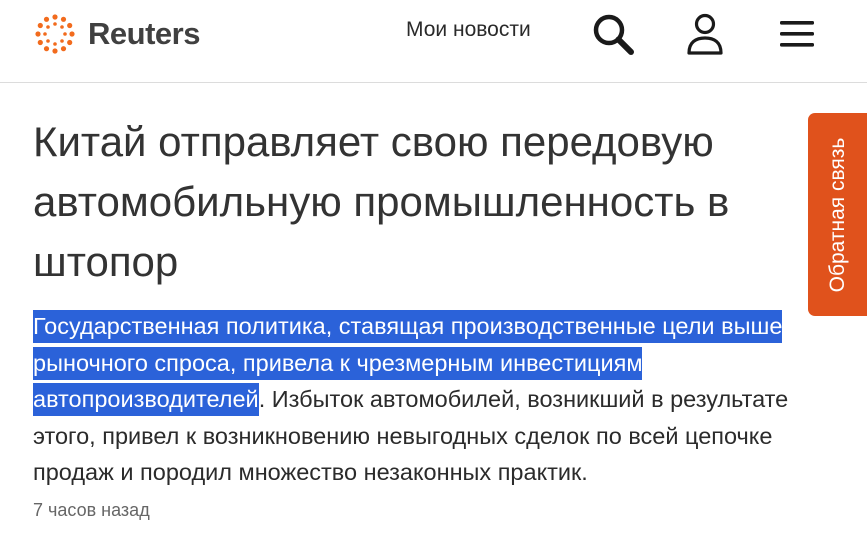 Image resolution: width=867 pixels, height=540 pixels. I want to click on search-icon, so click(613, 34).